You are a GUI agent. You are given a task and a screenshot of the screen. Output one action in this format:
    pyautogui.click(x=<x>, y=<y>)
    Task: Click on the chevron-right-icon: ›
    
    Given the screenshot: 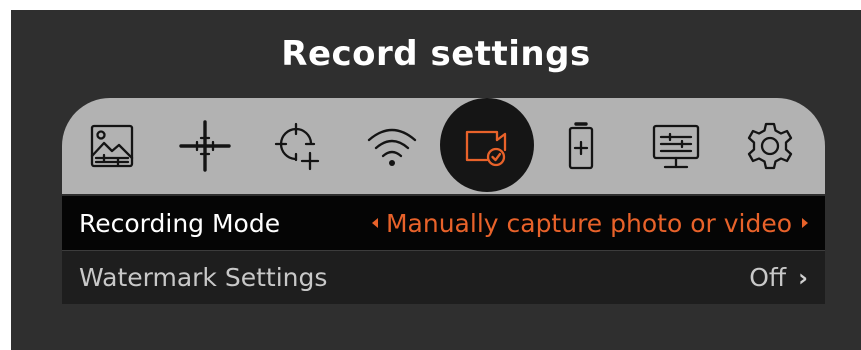 What is the action you would take?
    pyautogui.click(x=803, y=277)
    